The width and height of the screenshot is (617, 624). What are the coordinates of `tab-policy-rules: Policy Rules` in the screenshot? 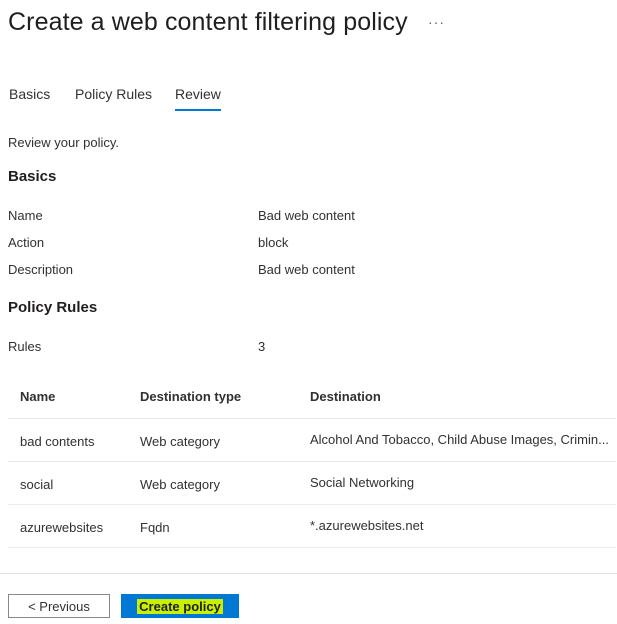 It's located at (113, 97).